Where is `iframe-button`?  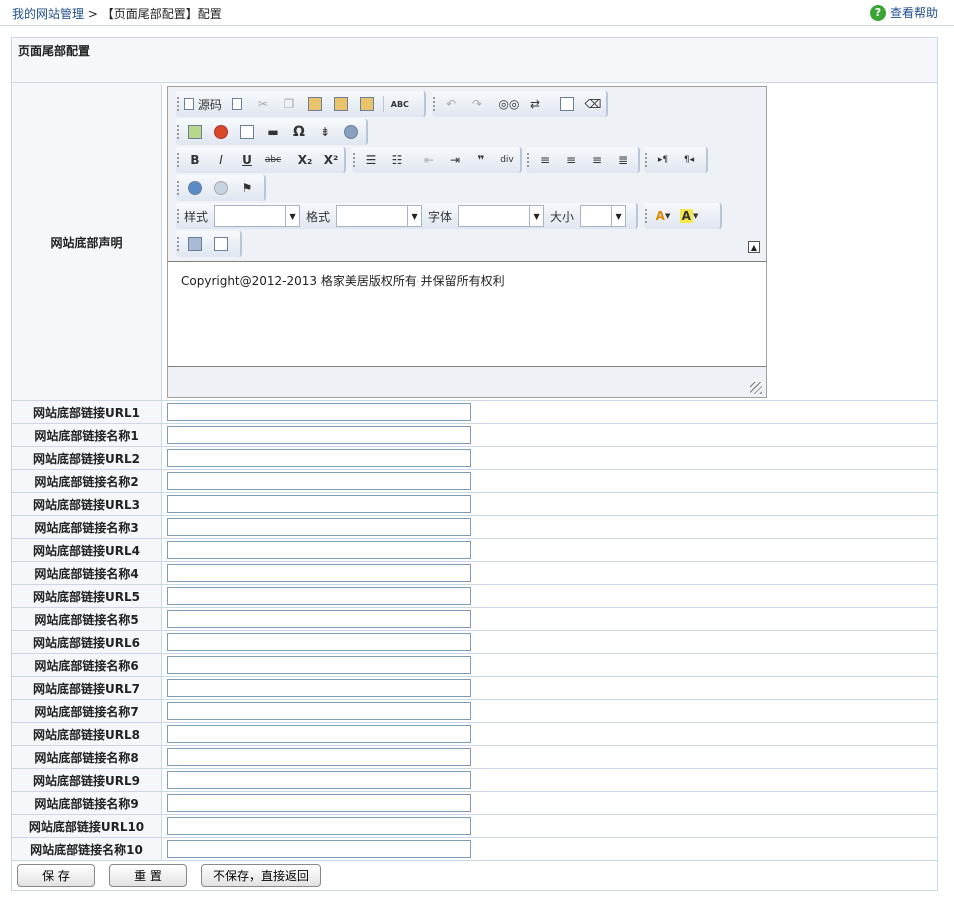 iframe-button is located at coordinates (351, 132).